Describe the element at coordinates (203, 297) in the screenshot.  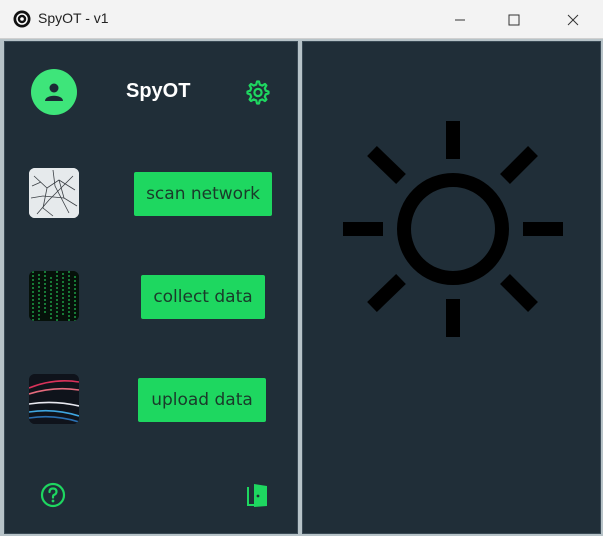
I see `collect-data-button: collect data` at that location.